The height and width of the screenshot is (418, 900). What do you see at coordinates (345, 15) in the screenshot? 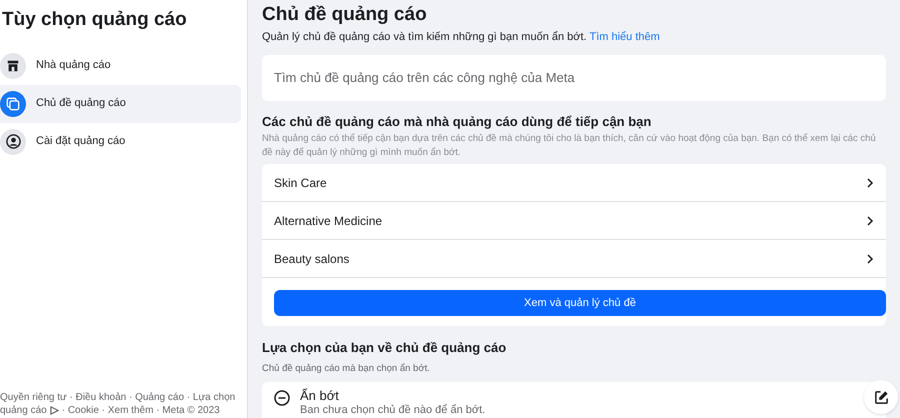
I see `page-title: Chủ đề quảng cáo` at bounding box center [345, 15].